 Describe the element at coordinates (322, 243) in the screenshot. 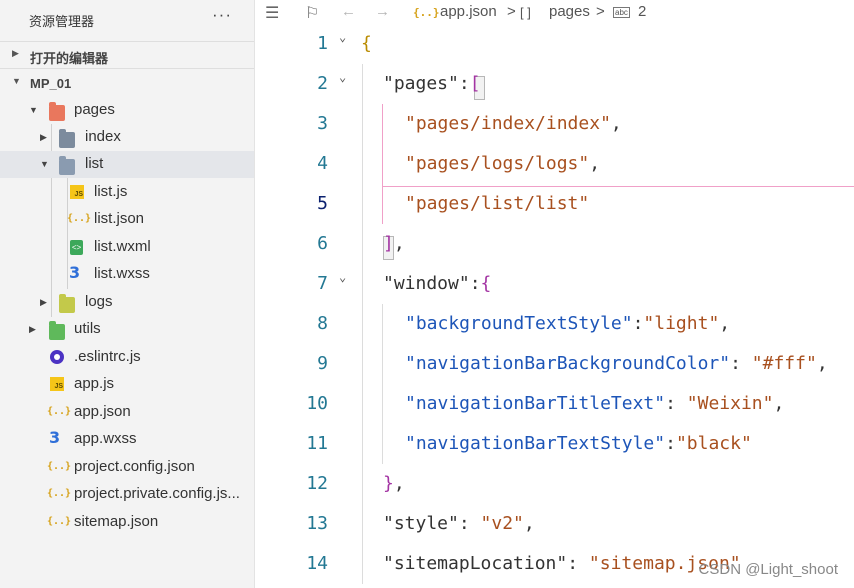

I see `line-number: 6` at that location.